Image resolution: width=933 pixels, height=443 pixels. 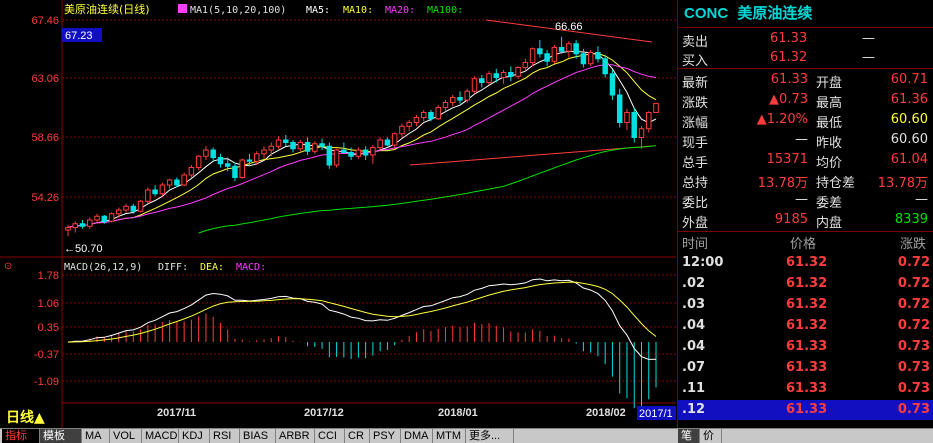 I want to click on quote-label: 最低, so click(x=829, y=123).